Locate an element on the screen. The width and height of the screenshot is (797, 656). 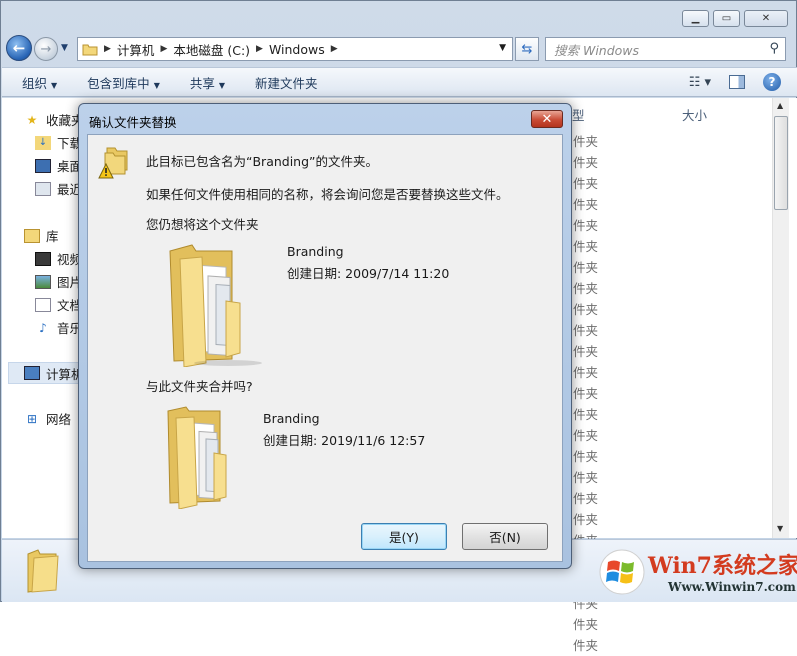
include-in-library-menu: 包含到库中 ▼ is located at coordinates (123, 82).